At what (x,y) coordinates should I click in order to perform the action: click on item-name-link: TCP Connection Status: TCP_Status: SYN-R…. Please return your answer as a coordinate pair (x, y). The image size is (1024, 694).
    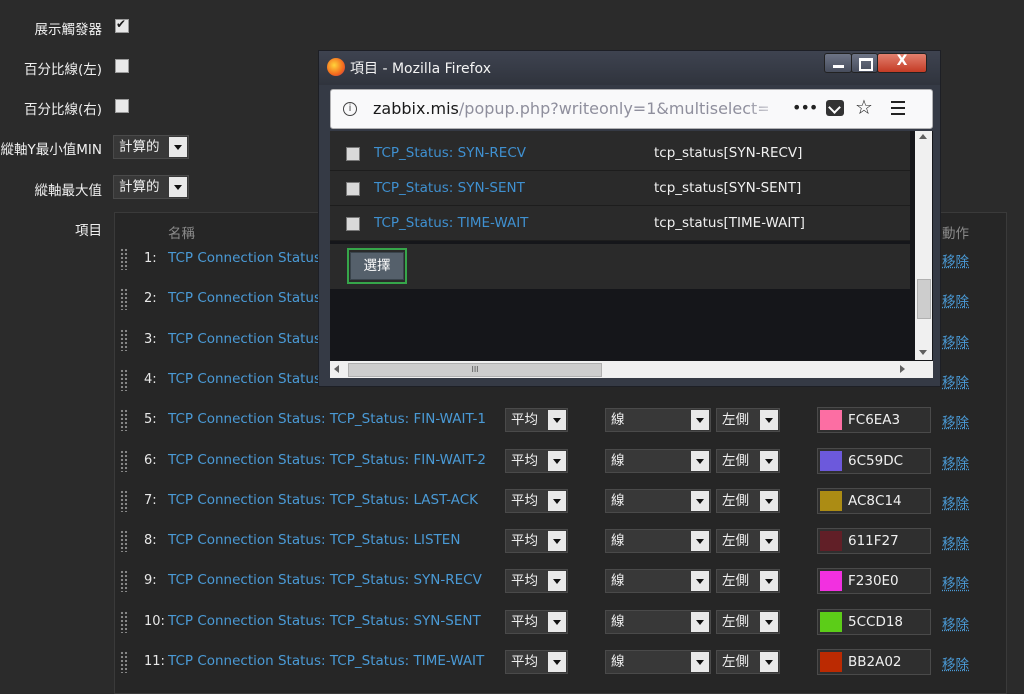
    Looking at the image, I should click on (325, 580).